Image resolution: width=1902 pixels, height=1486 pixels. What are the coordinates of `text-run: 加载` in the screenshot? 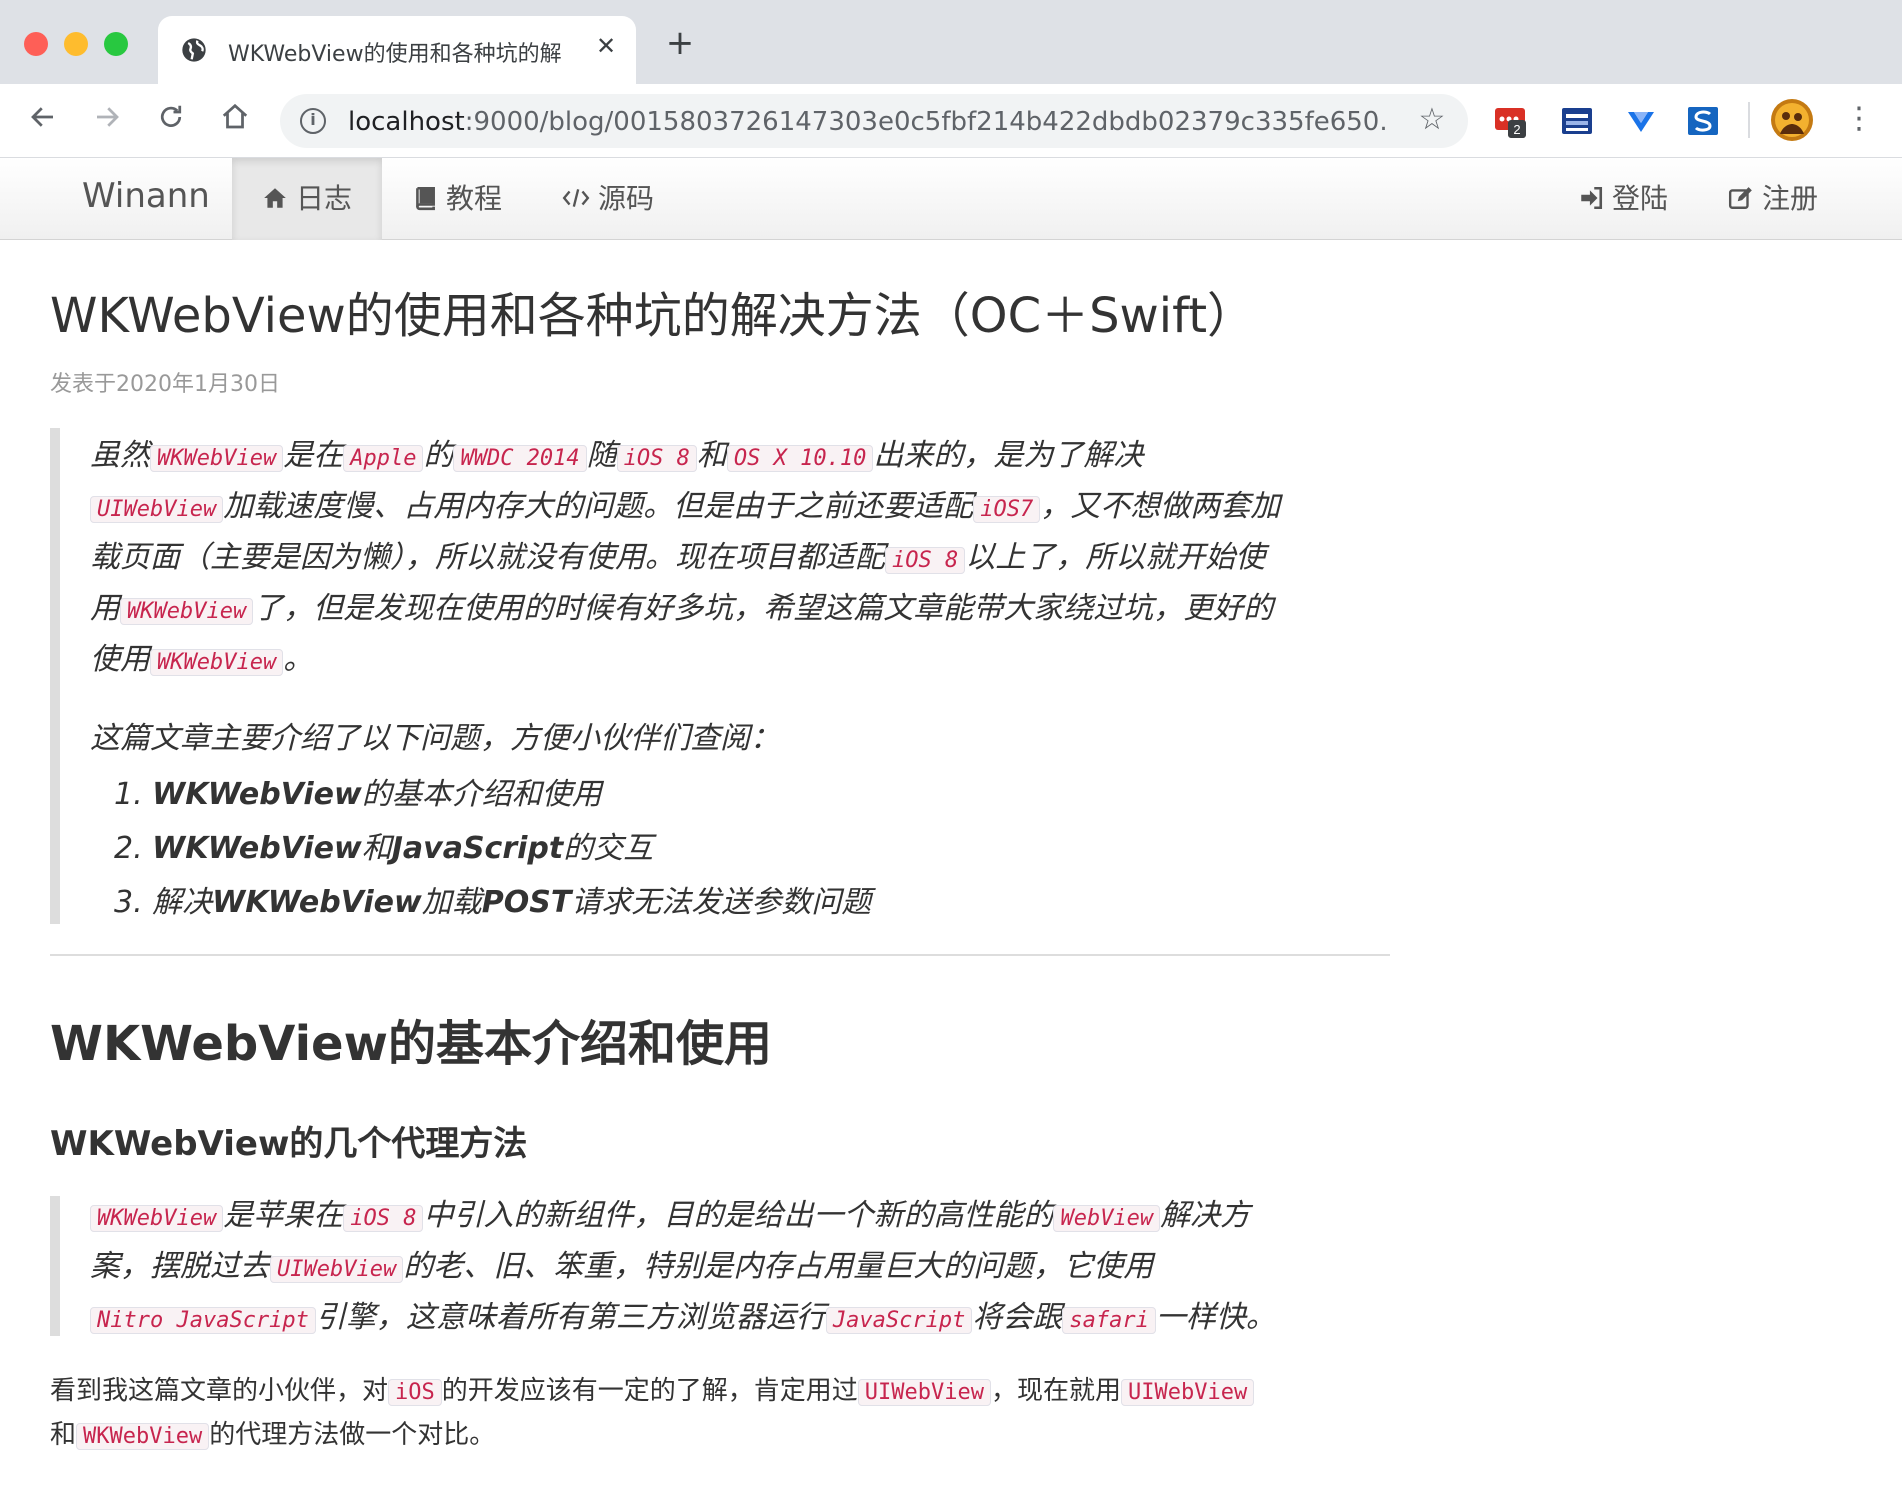 It's located at (451, 902).